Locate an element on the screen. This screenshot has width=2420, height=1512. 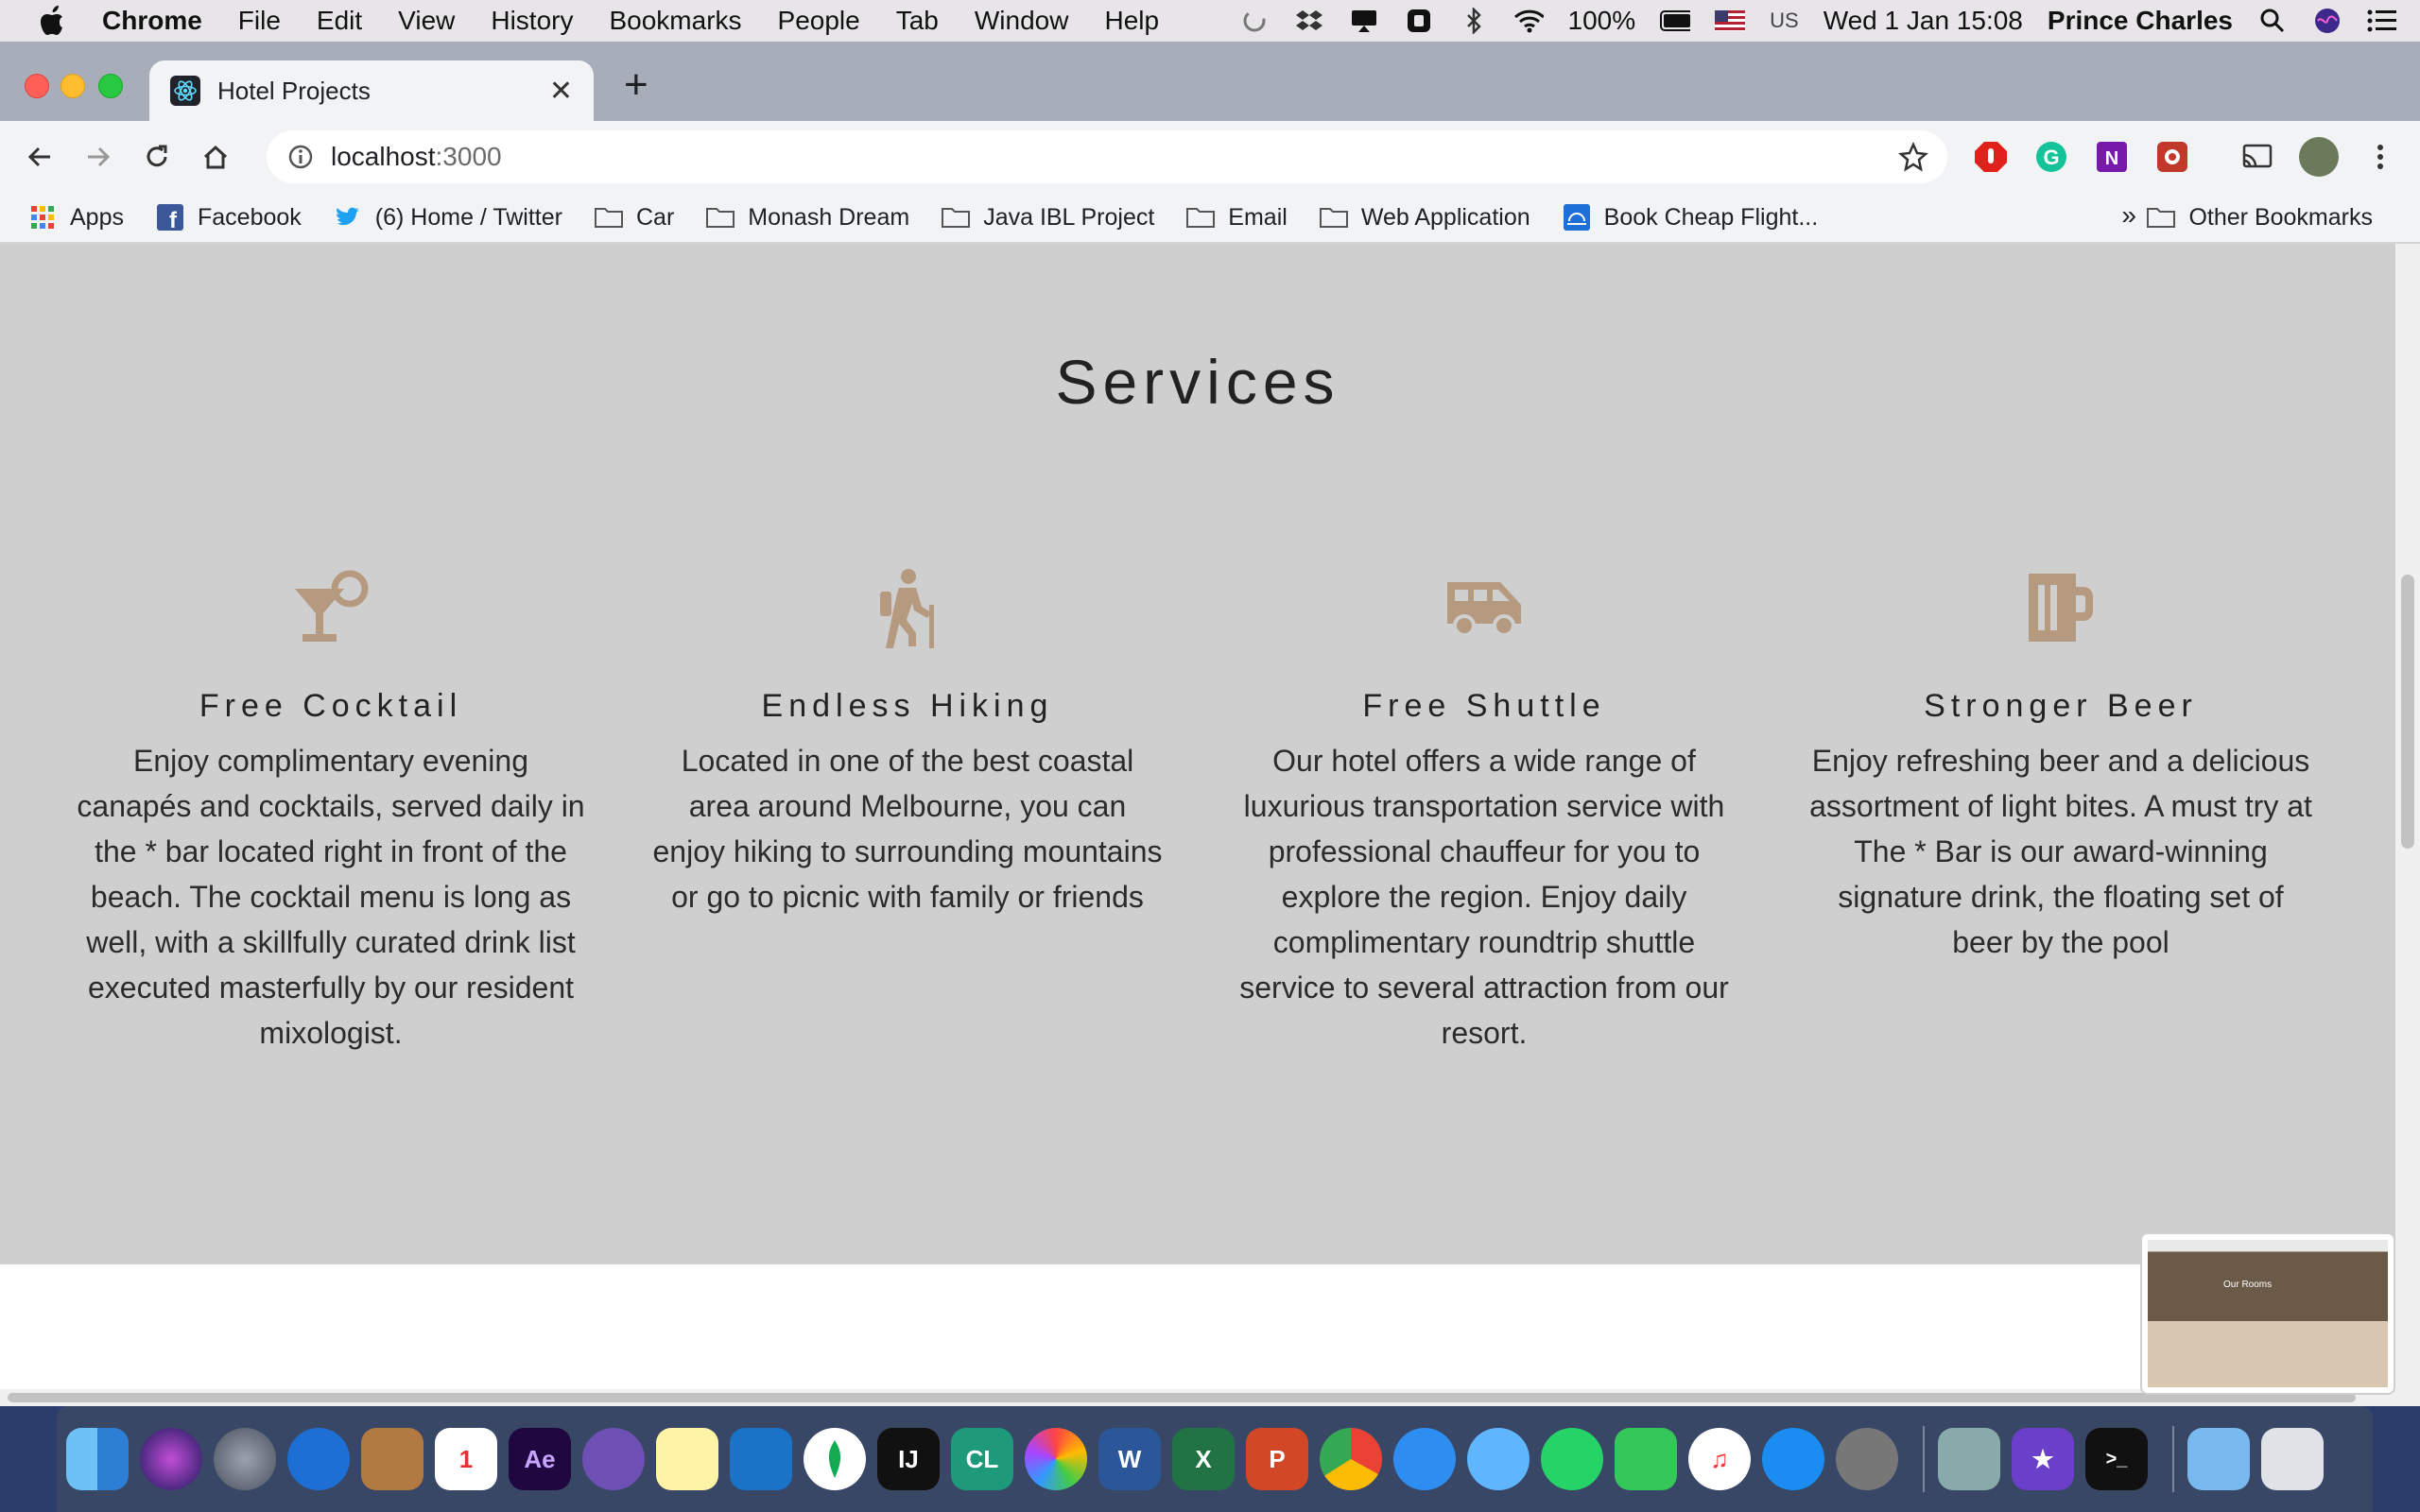
profile-avatar is located at coordinates (2319, 157).